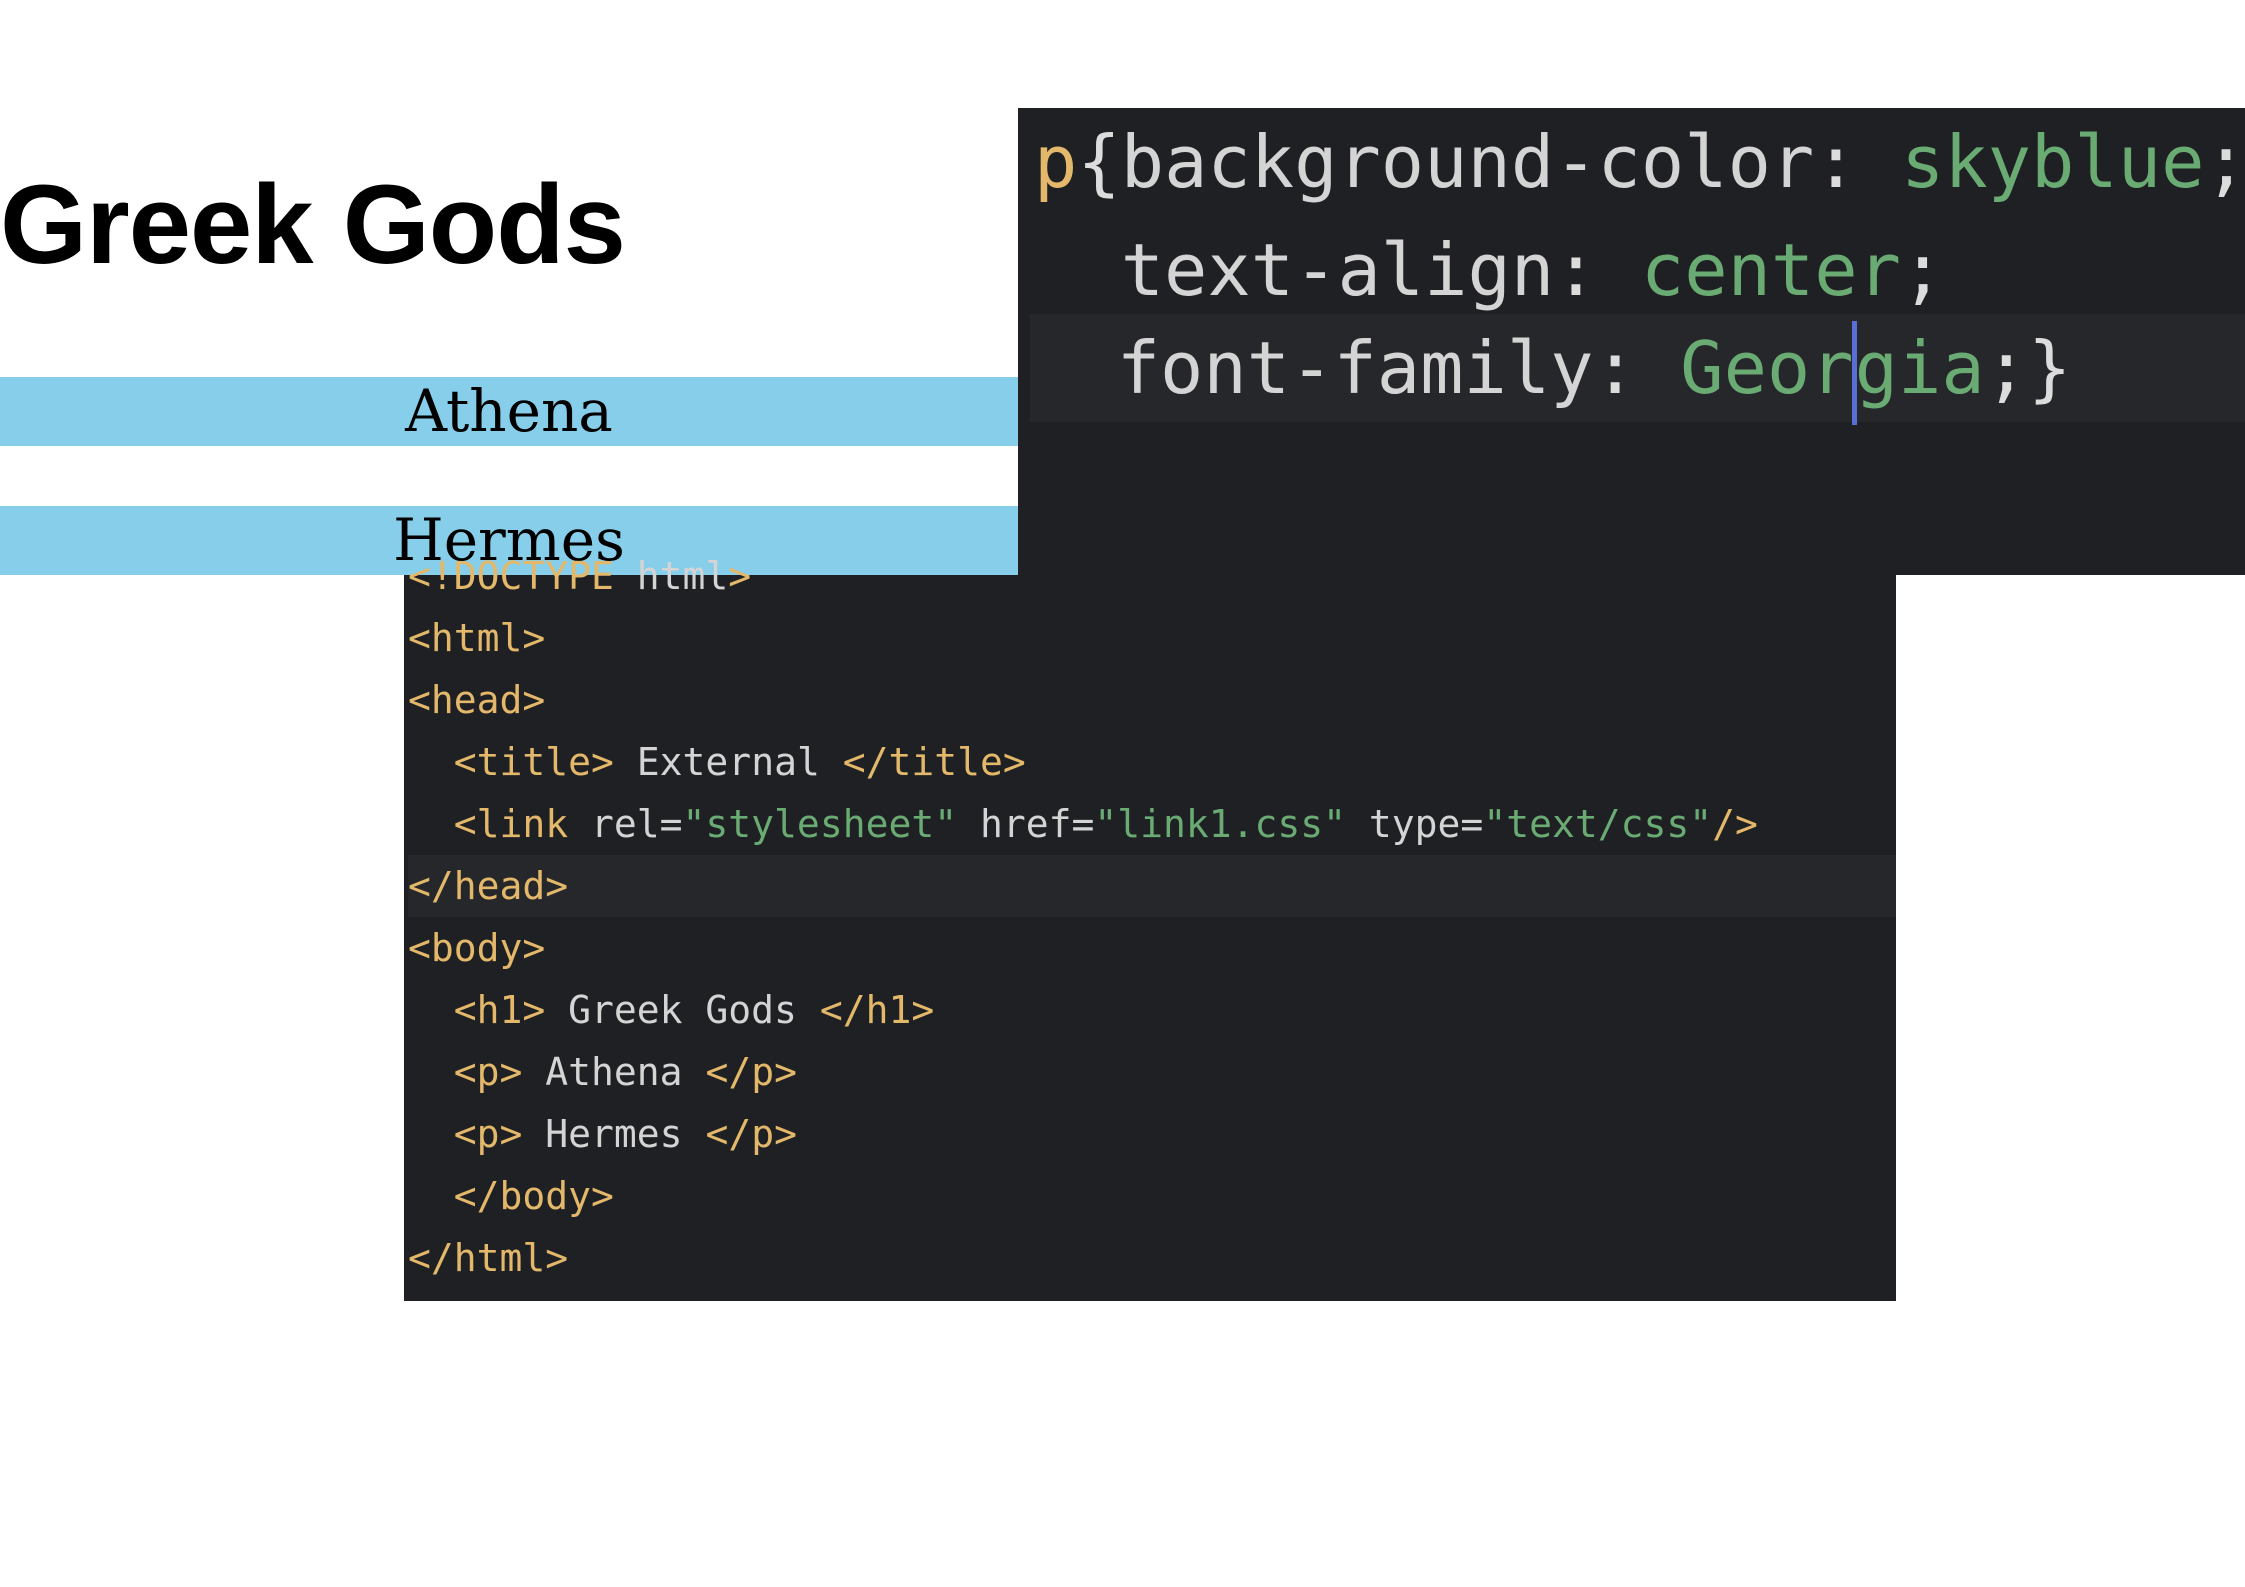 The height and width of the screenshot is (1587, 2245). I want to click on code-line-7: <body>, so click(1152, 948).